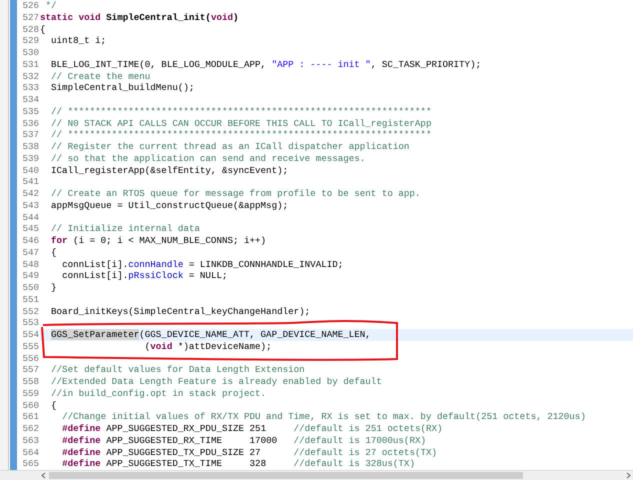 The height and width of the screenshot is (480, 633). I want to click on code-line: for (i = 0; i < MAX_NUM_BLE_CONNS; i++), so click(158, 241).